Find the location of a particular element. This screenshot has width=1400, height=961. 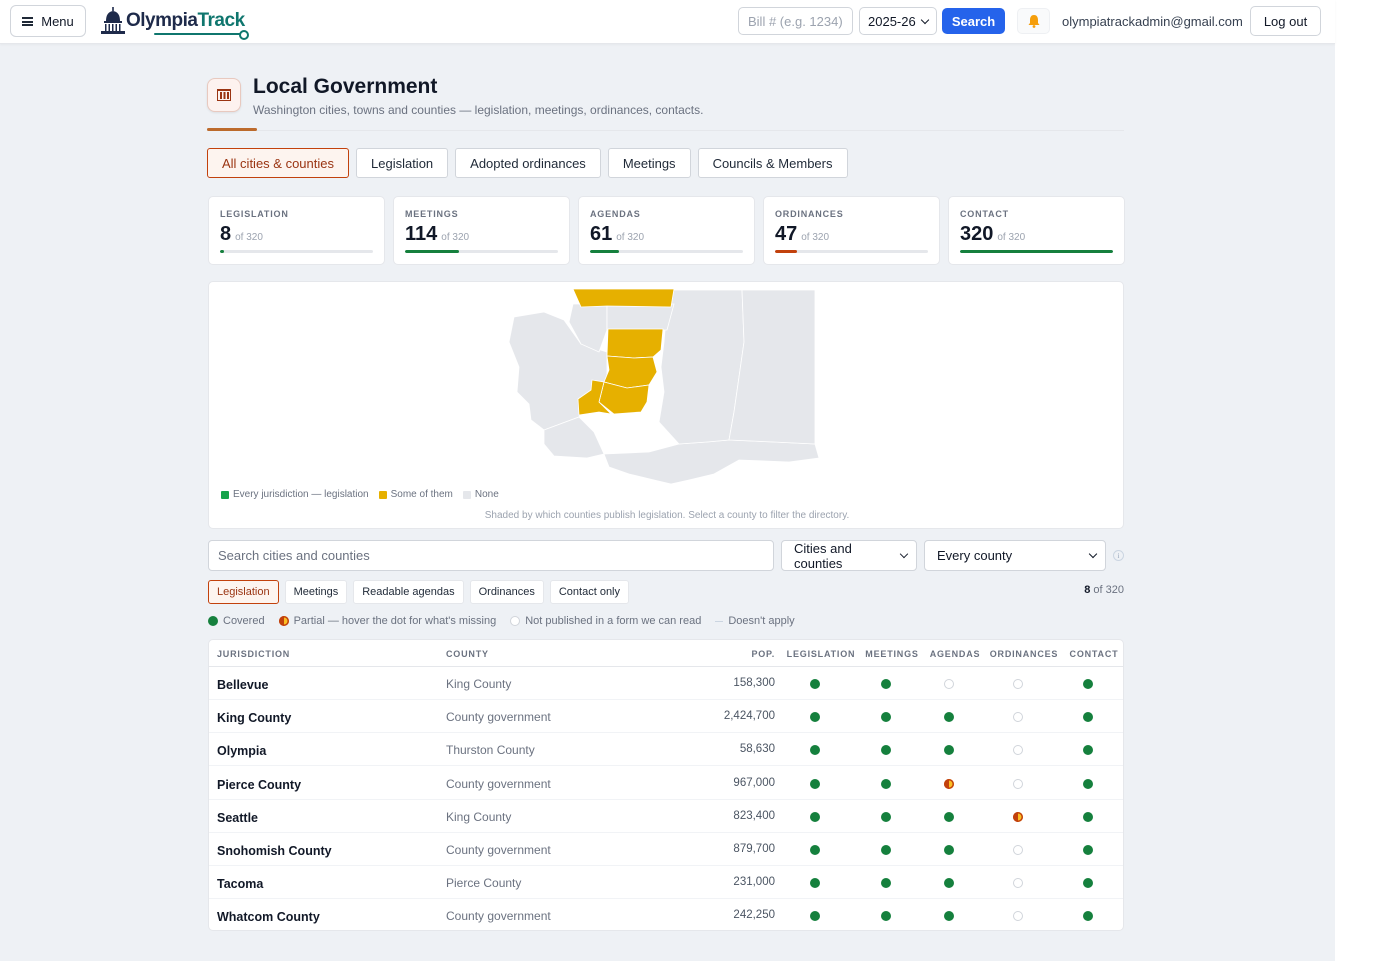

tab-all-cities-counties: All cities & counties is located at coordinates (278, 163).